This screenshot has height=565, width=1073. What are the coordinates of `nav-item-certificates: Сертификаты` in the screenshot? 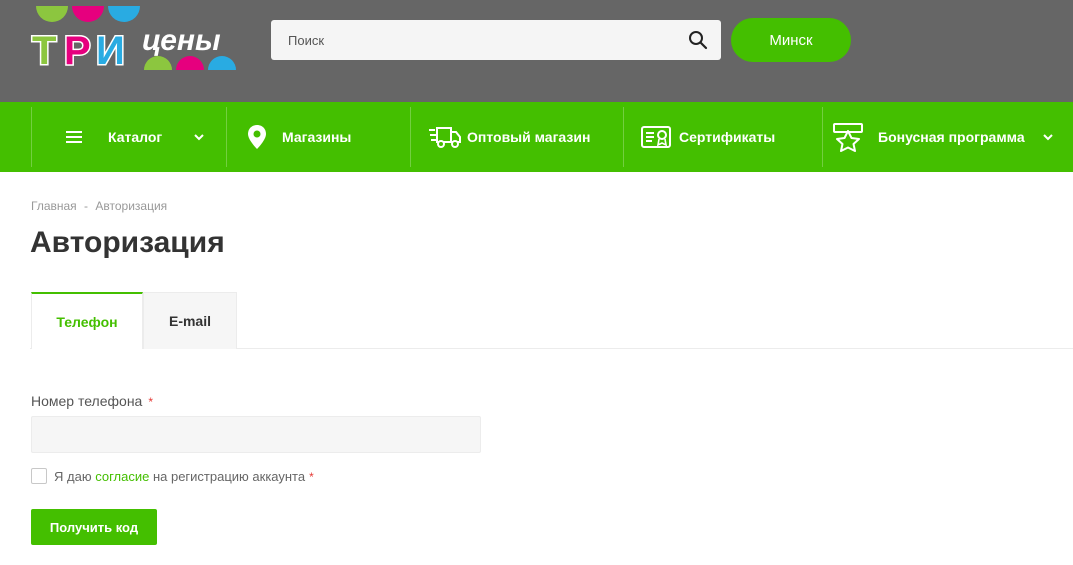 It's located at (728, 137).